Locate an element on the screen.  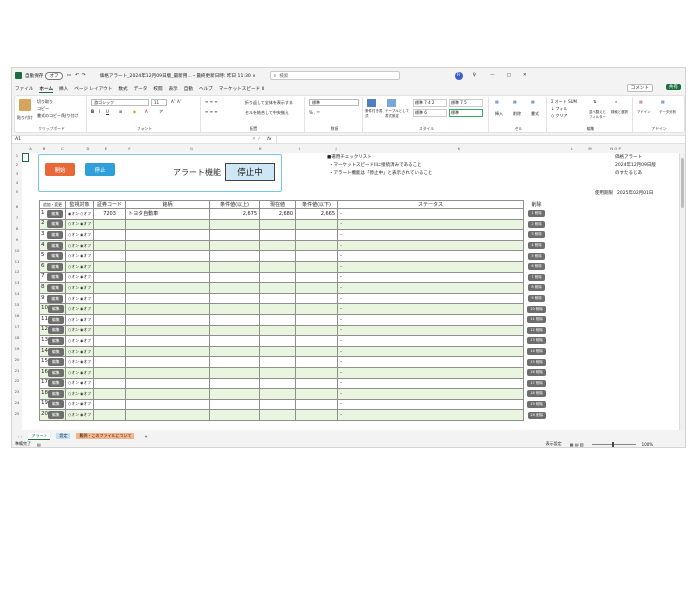
wrap-text-button: 折り返して全体を表示する is located at coordinates (269, 103).